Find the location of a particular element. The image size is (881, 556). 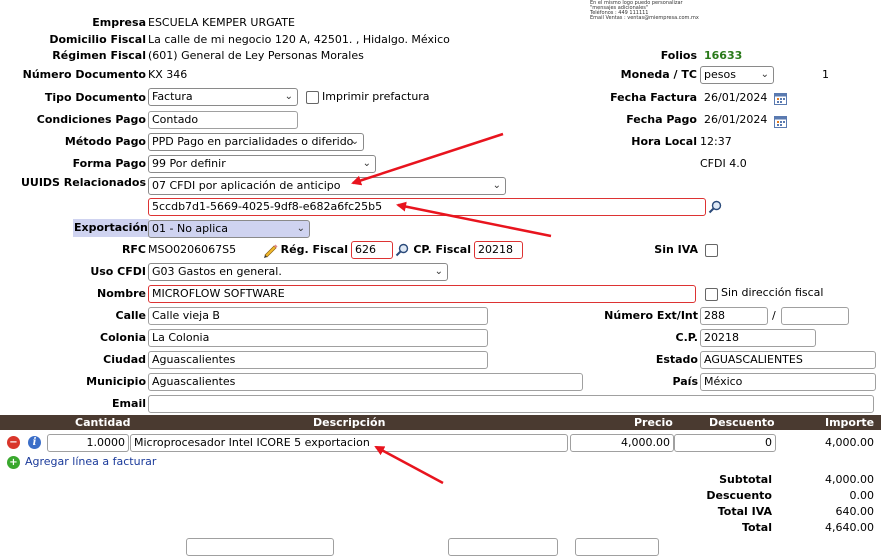

hora-local-label: Hora Local is located at coordinates (664, 141).